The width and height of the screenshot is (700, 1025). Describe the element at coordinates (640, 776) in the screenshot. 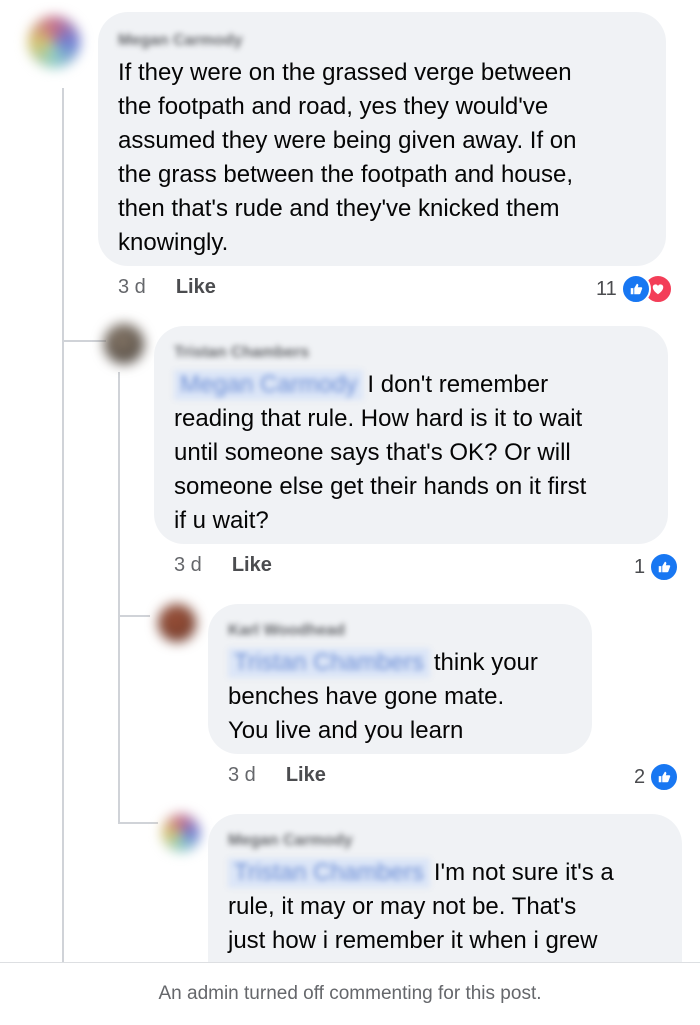

I see `reaction-count: 2` at that location.